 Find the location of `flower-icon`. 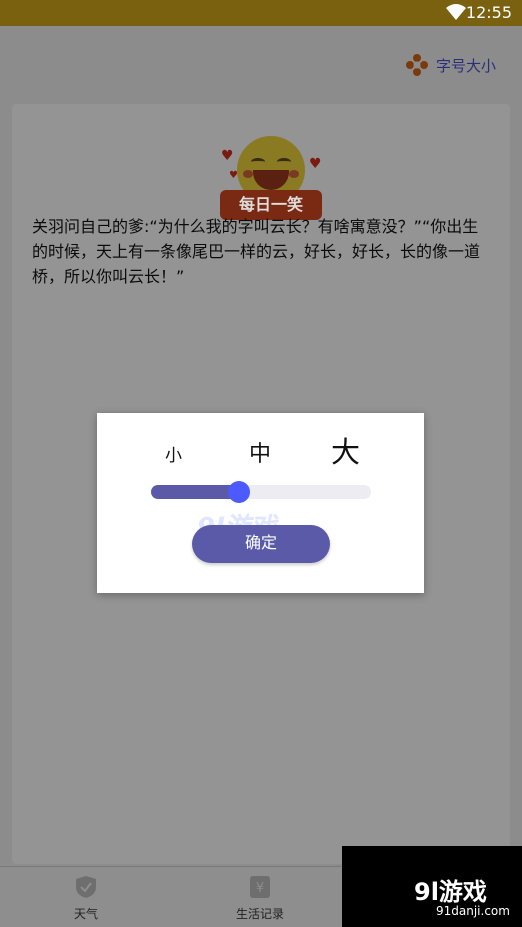

flower-icon is located at coordinates (416, 65).